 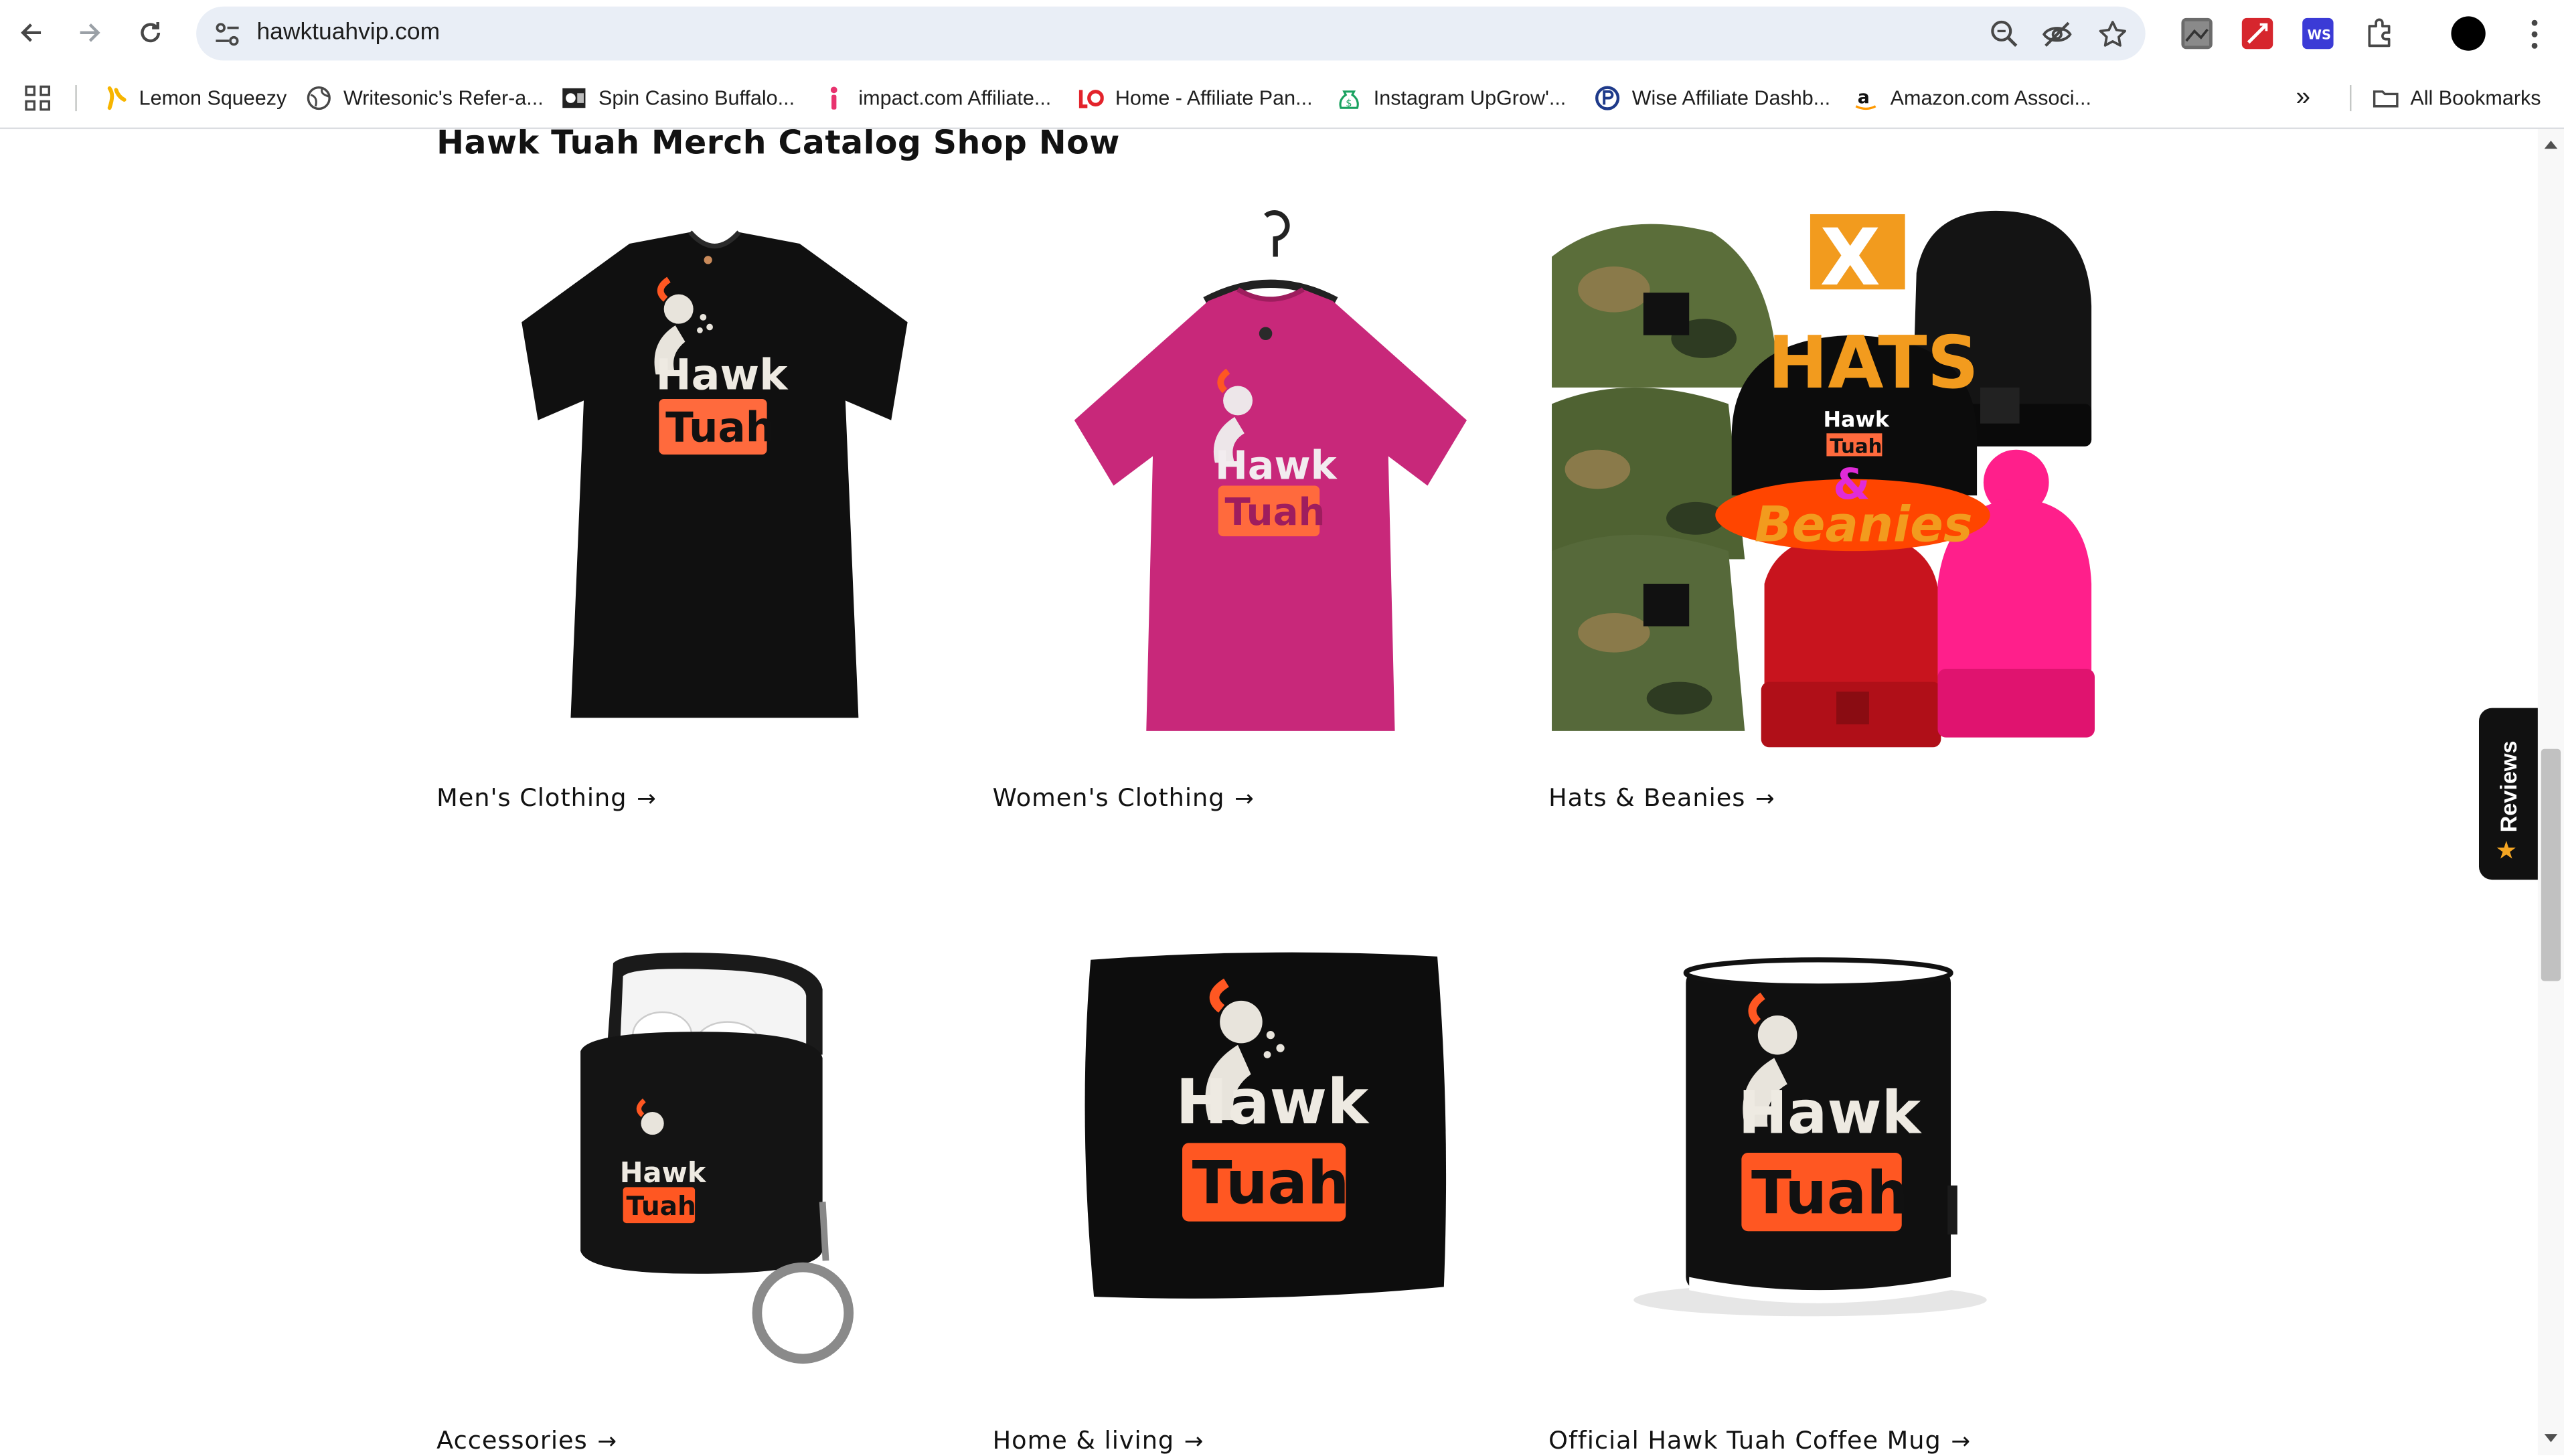 What do you see at coordinates (2379, 32) in the screenshot?
I see `extensions-puzzle-icon` at bounding box center [2379, 32].